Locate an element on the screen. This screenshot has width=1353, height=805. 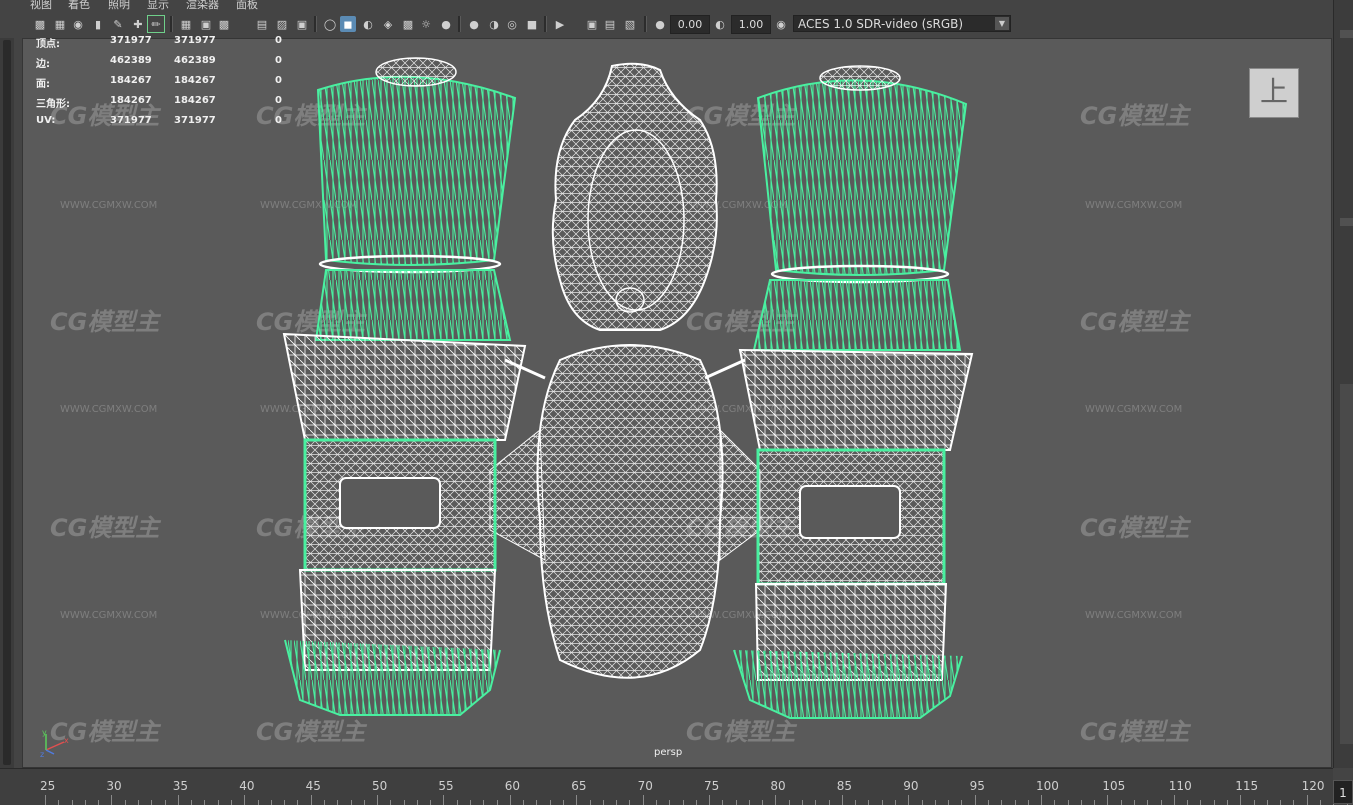
timeline-tick-label: 60 is located at coordinates (512, 786).